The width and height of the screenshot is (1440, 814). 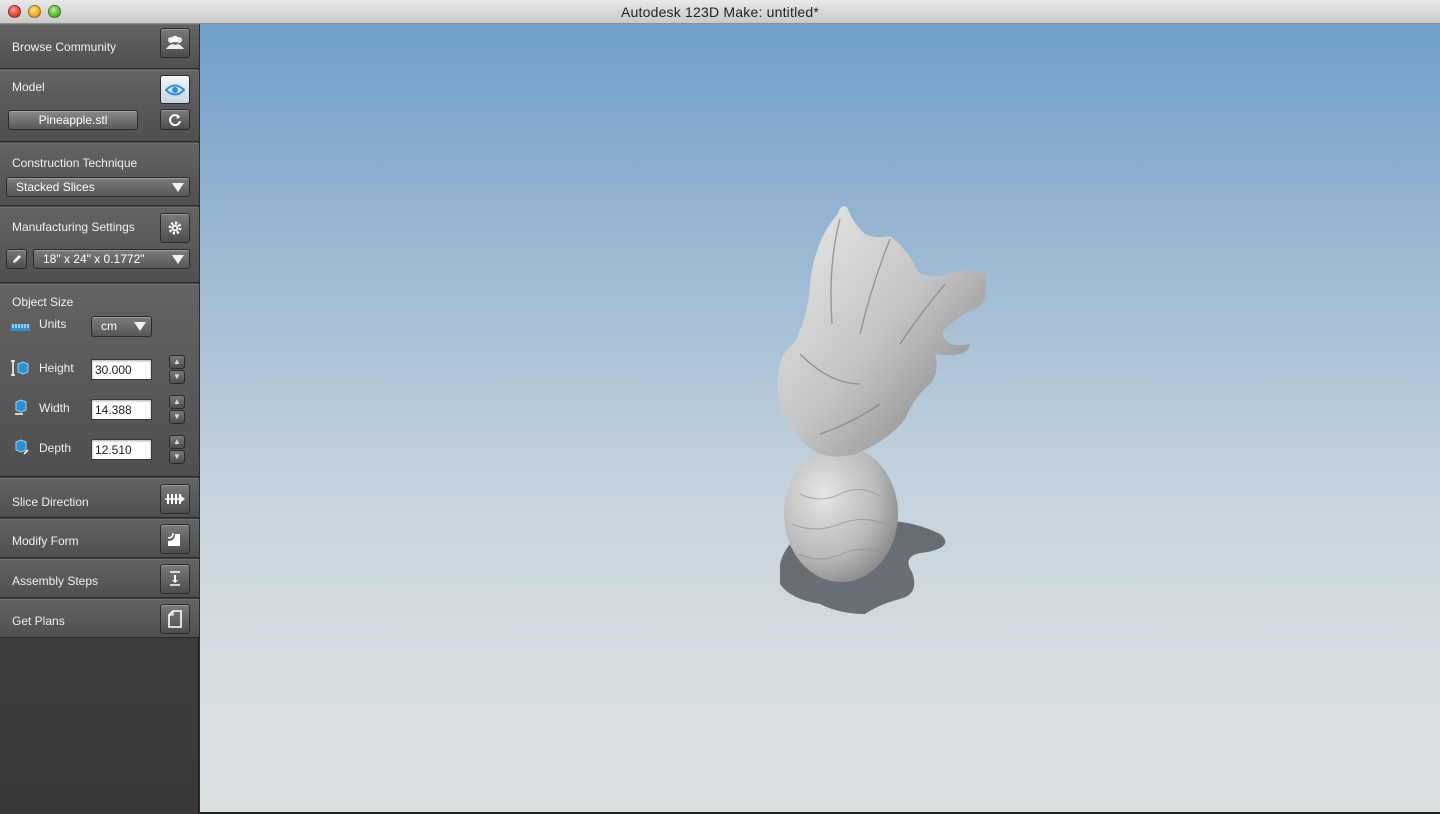 I want to click on pineapple-crown, so click(x=882, y=331).